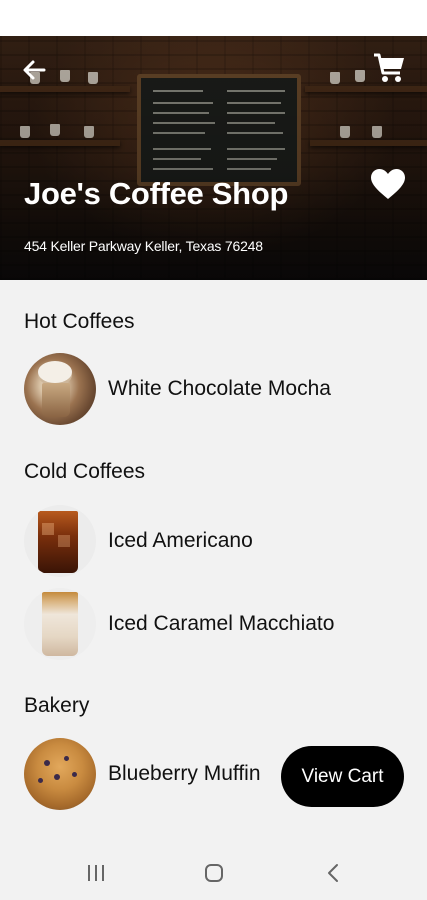 The width and height of the screenshot is (427, 900). I want to click on arrow-left-icon, so click(34, 70).